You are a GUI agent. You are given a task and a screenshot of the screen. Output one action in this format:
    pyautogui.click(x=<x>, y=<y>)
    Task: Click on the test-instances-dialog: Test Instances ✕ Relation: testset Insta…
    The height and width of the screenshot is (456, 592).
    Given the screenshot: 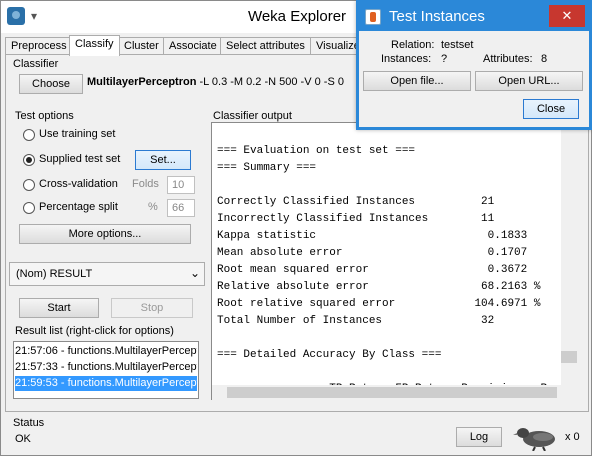 What is the action you would take?
    pyautogui.click(x=474, y=65)
    